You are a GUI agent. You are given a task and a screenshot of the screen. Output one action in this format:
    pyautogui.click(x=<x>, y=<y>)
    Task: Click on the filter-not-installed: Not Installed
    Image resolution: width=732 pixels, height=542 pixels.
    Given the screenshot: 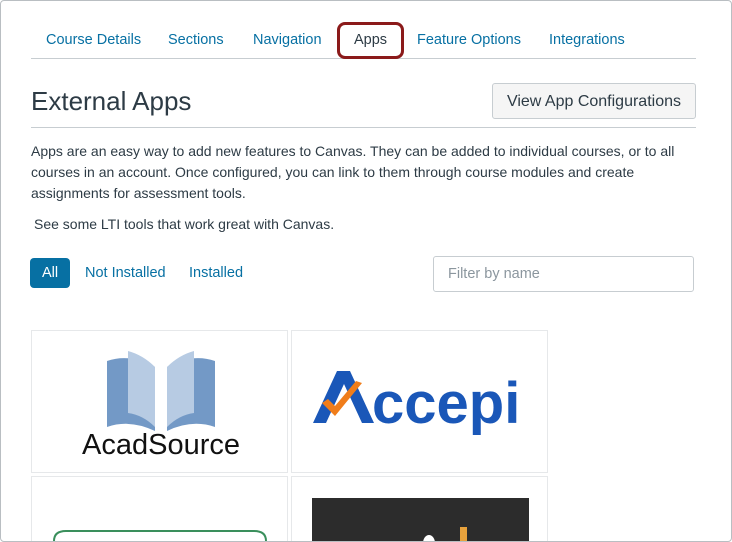 What is the action you would take?
    pyautogui.click(x=125, y=273)
    